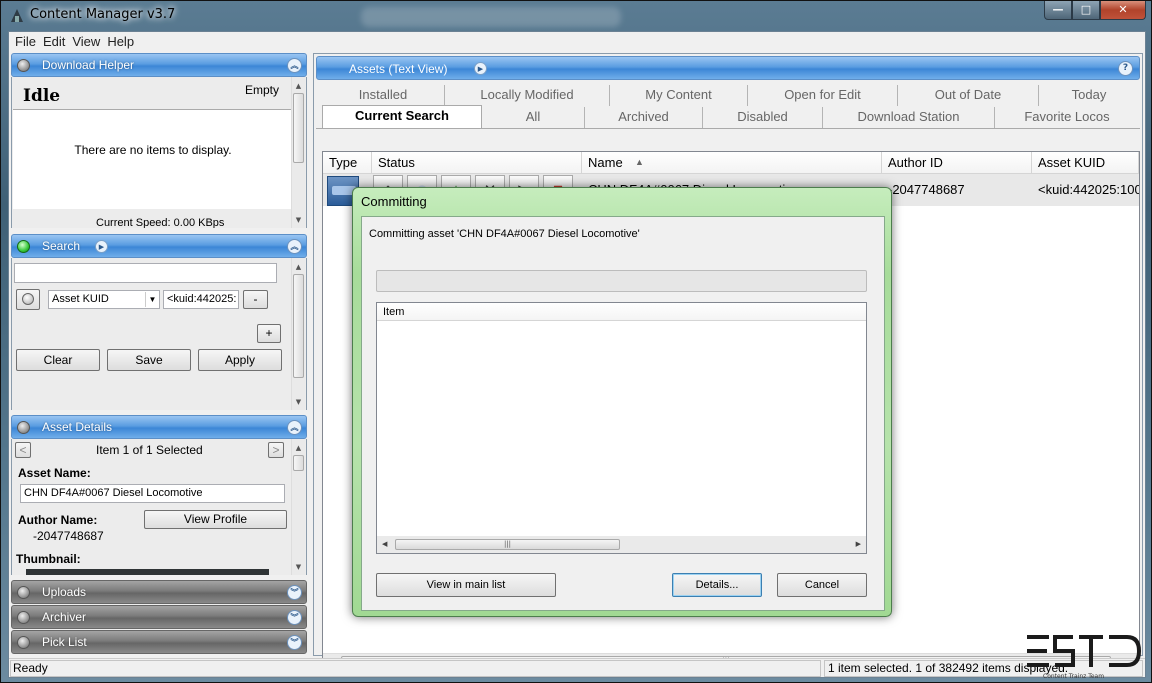  I want to click on tab-divider, so click(728, 128).